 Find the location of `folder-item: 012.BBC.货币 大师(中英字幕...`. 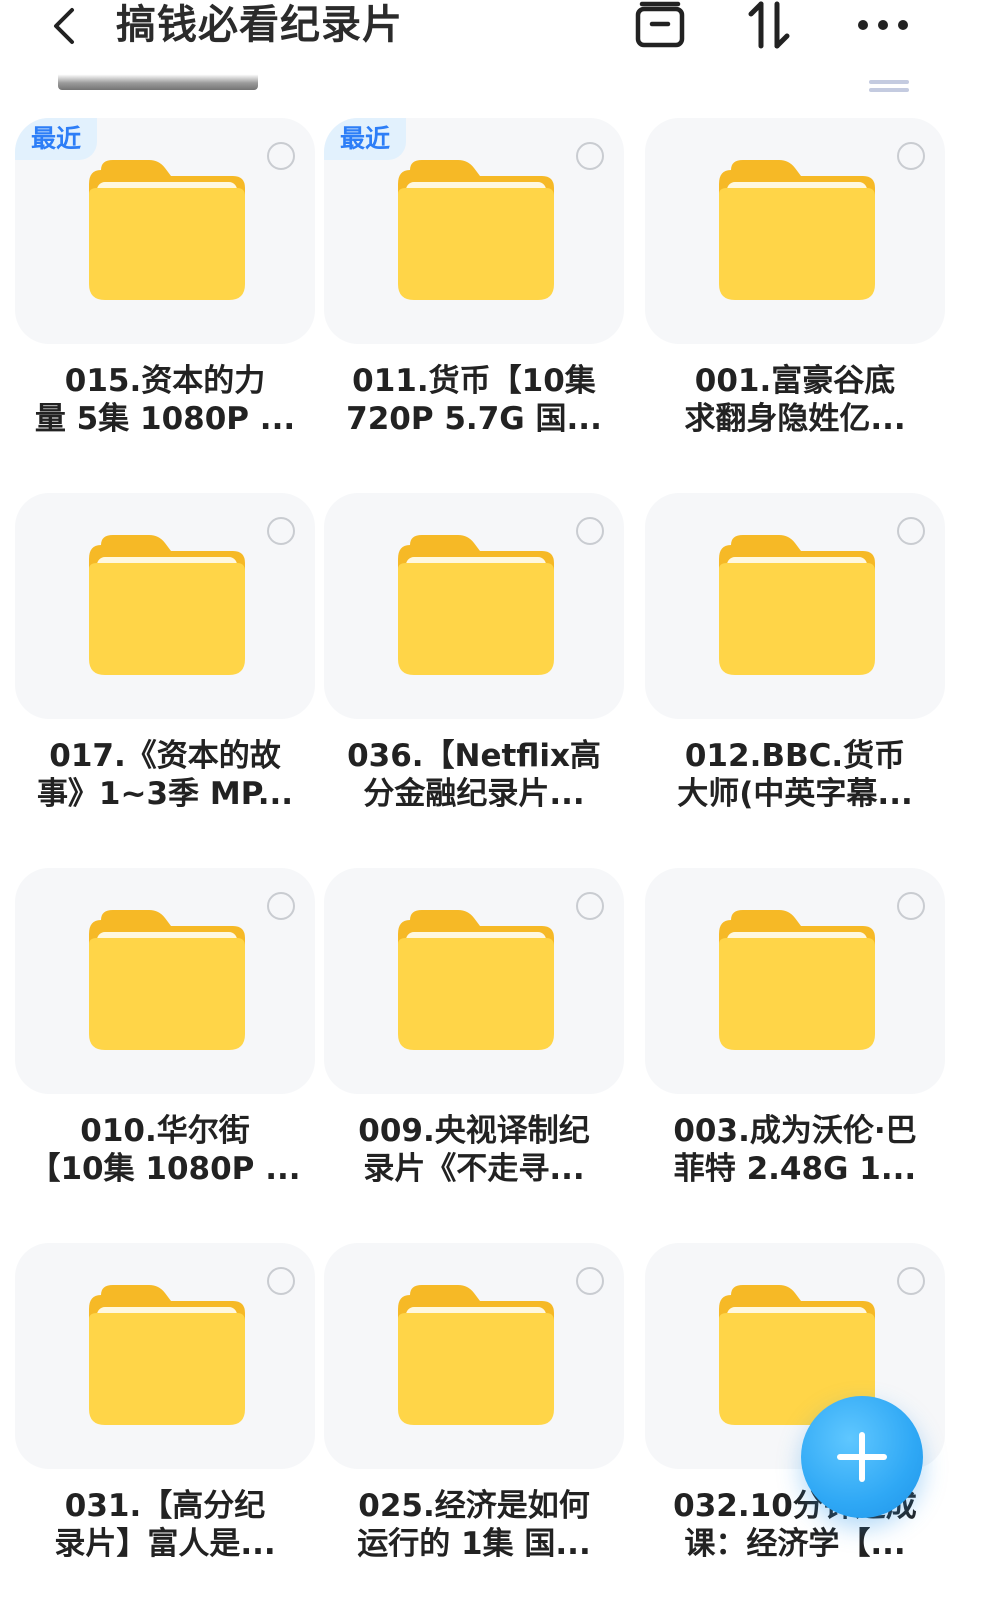

folder-item: 012.BBC.货币 大师(中英字幕... is located at coordinates (795, 663).